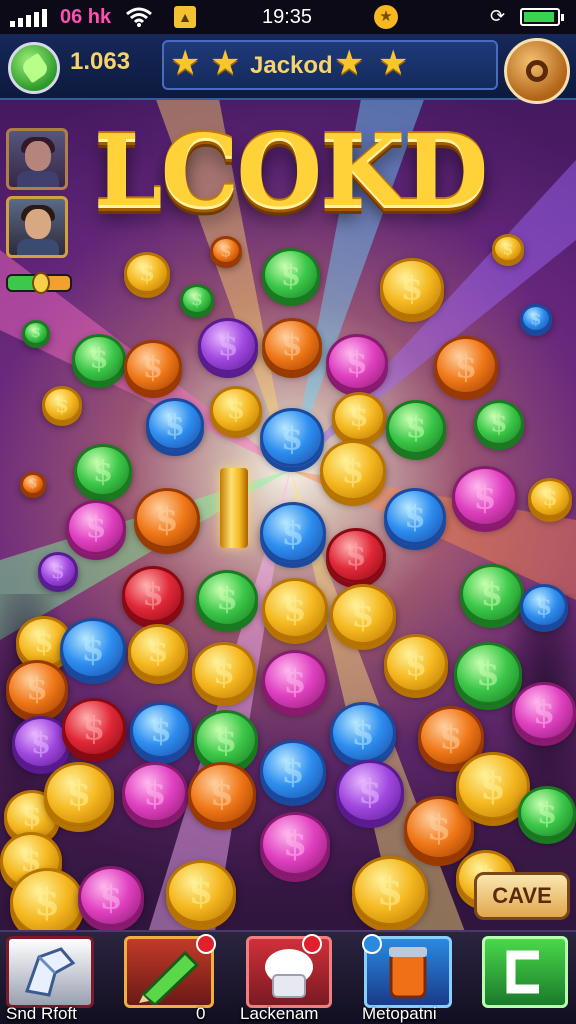 The width and height of the screenshot is (576, 1024). What do you see at coordinates (34, 68) in the screenshot?
I see `gem-icon` at bounding box center [34, 68].